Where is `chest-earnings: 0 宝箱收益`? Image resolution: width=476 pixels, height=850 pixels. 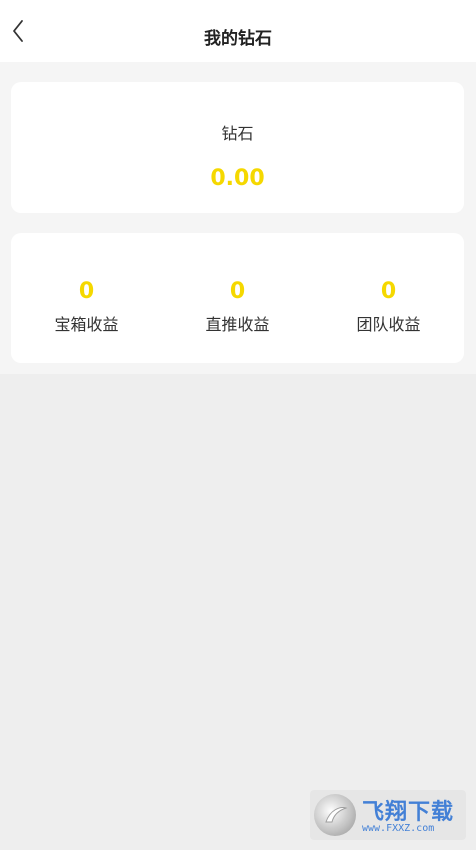
chest-earnings: 0 宝箱收益 is located at coordinates (86, 306).